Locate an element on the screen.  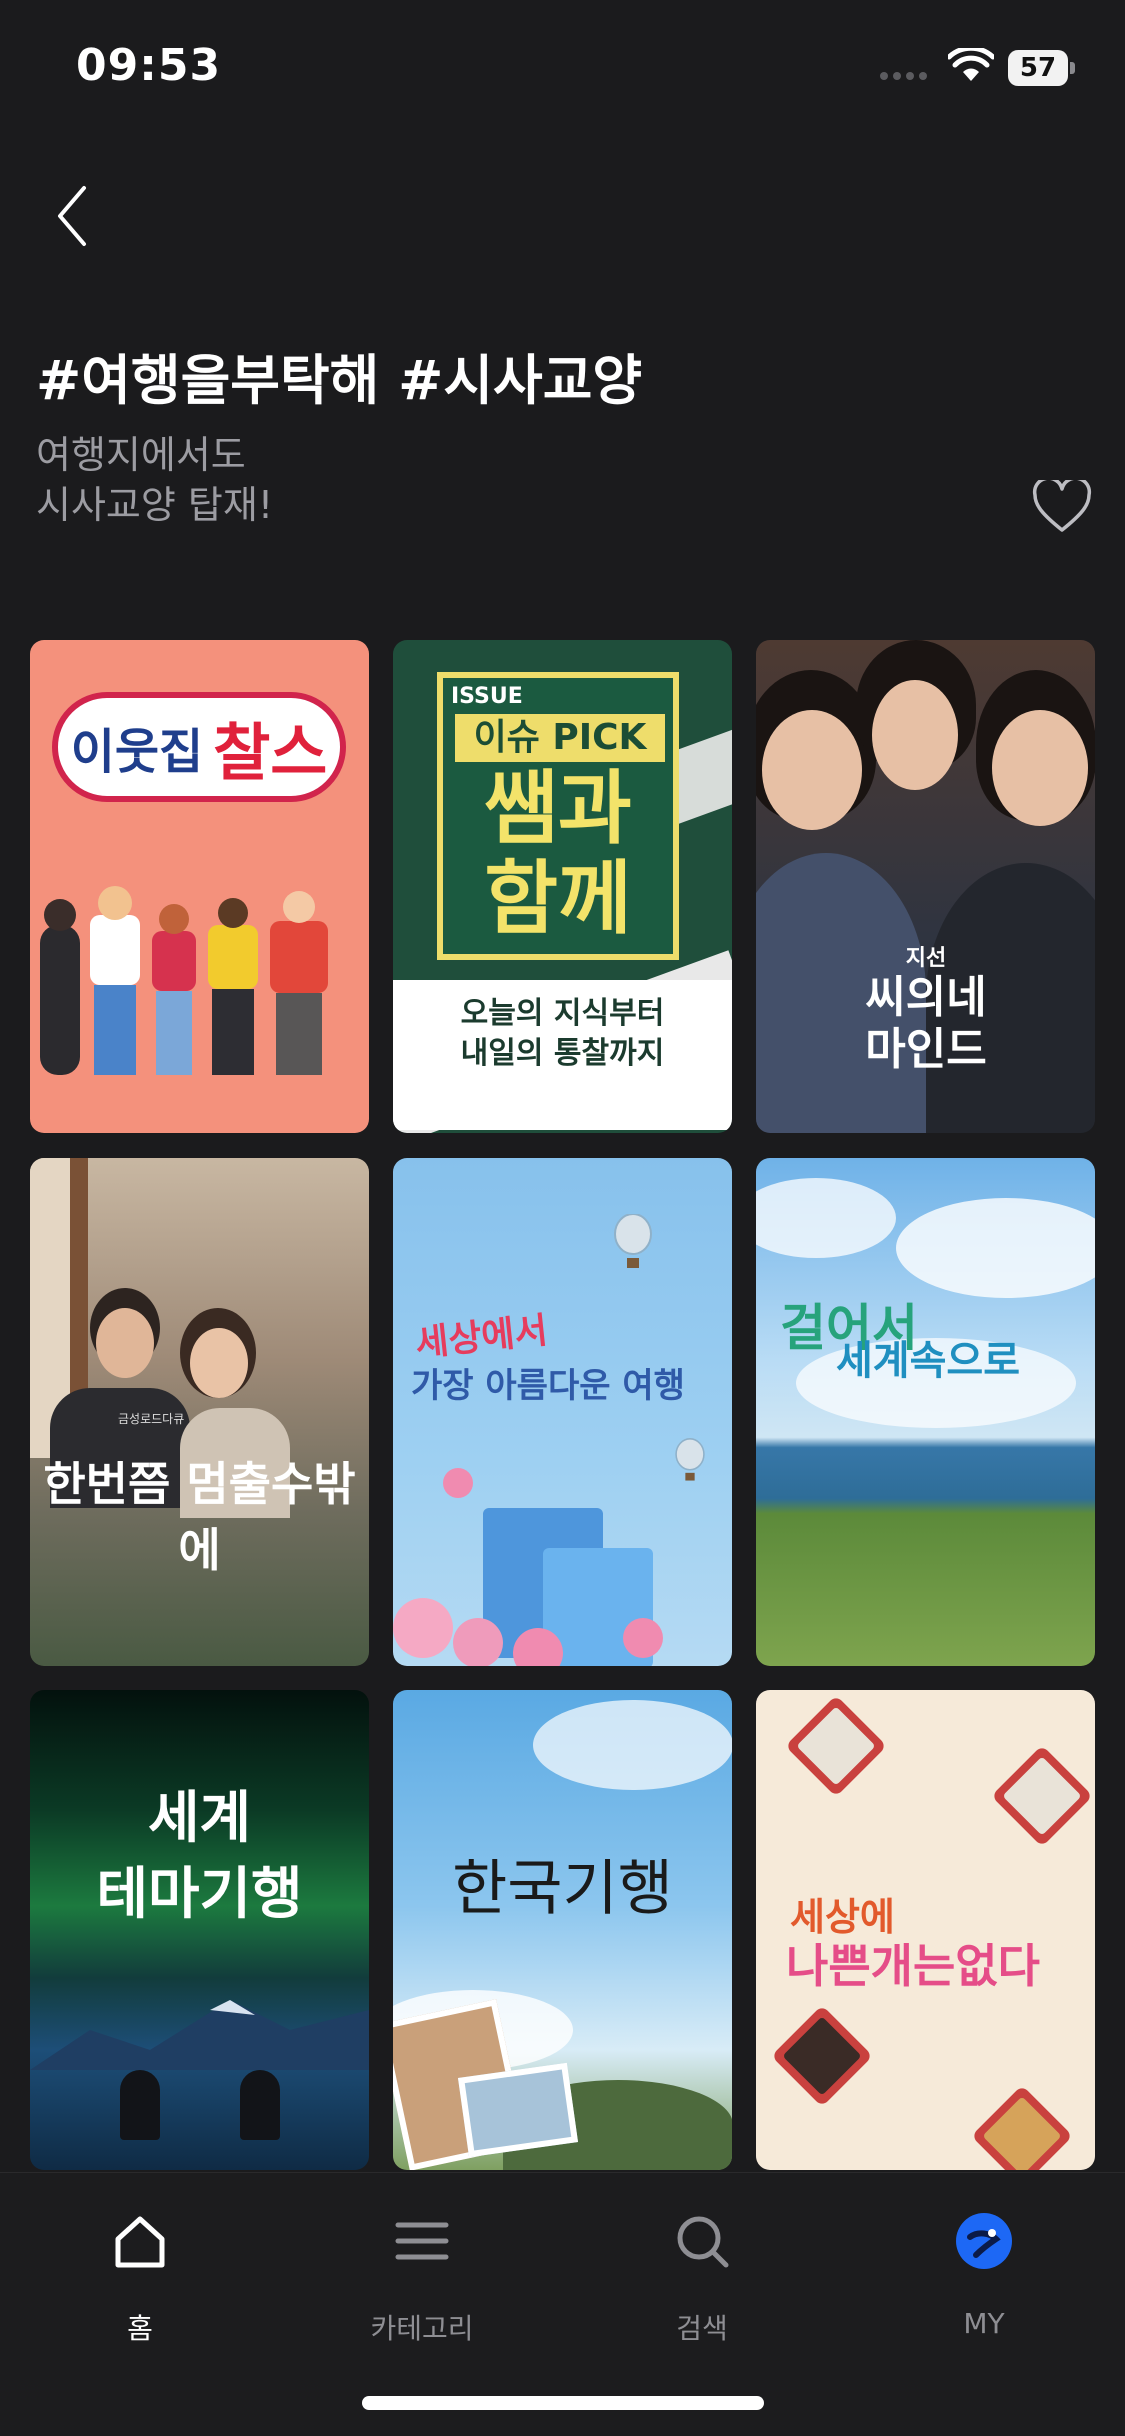
program-logo: 이웃집 찰스 is located at coordinates (199, 747).